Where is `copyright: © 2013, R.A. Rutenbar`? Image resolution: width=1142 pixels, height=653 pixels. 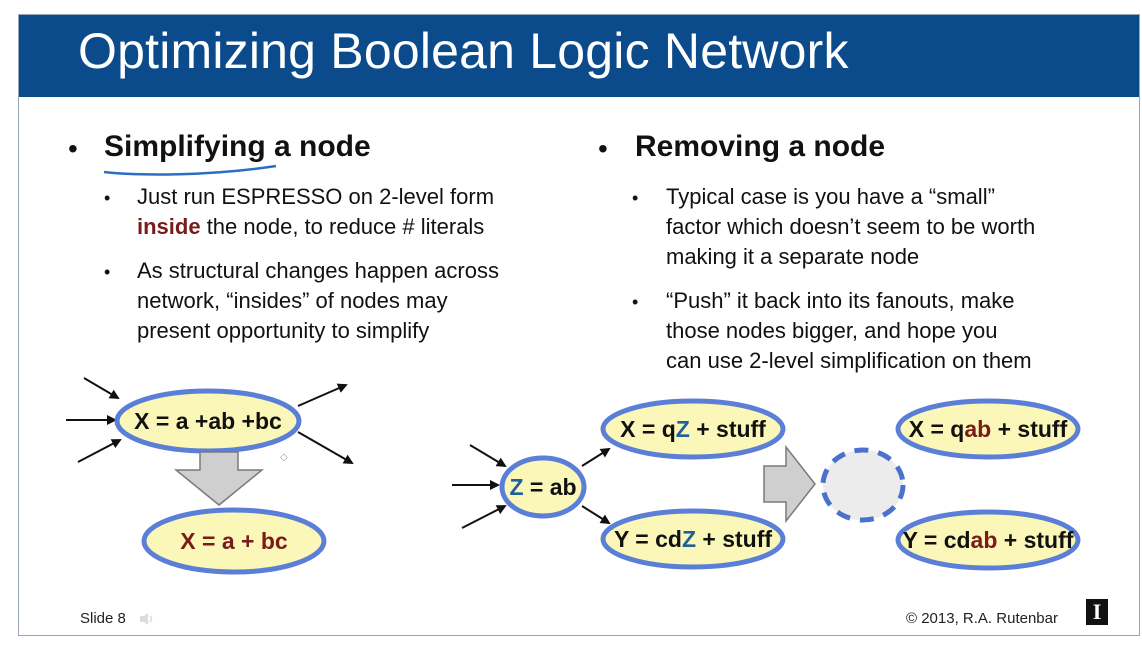
copyright: © 2013, R.A. Rutenbar is located at coordinates (982, 618).